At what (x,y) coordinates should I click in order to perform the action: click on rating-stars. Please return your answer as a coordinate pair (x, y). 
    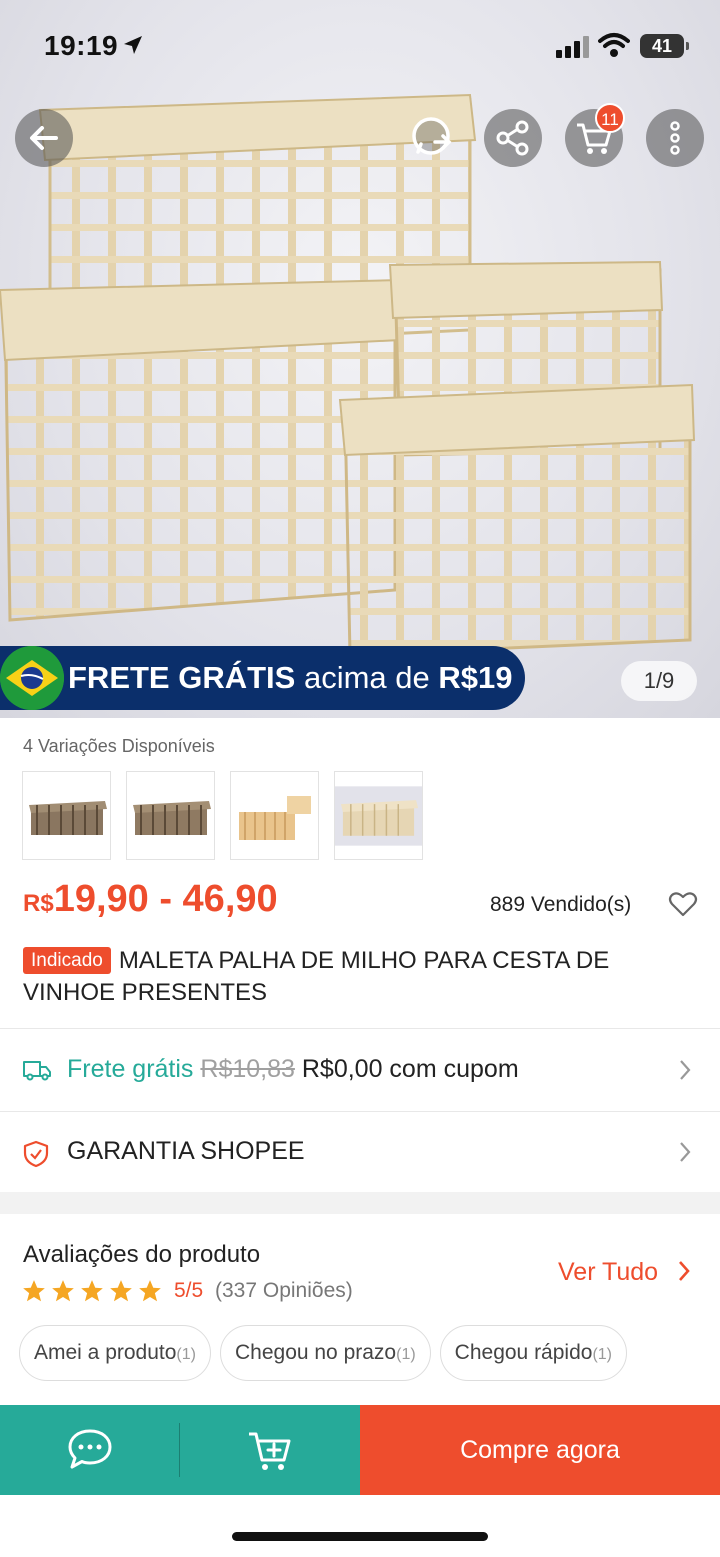
    Looking at the image, I should click on (92, 1291).